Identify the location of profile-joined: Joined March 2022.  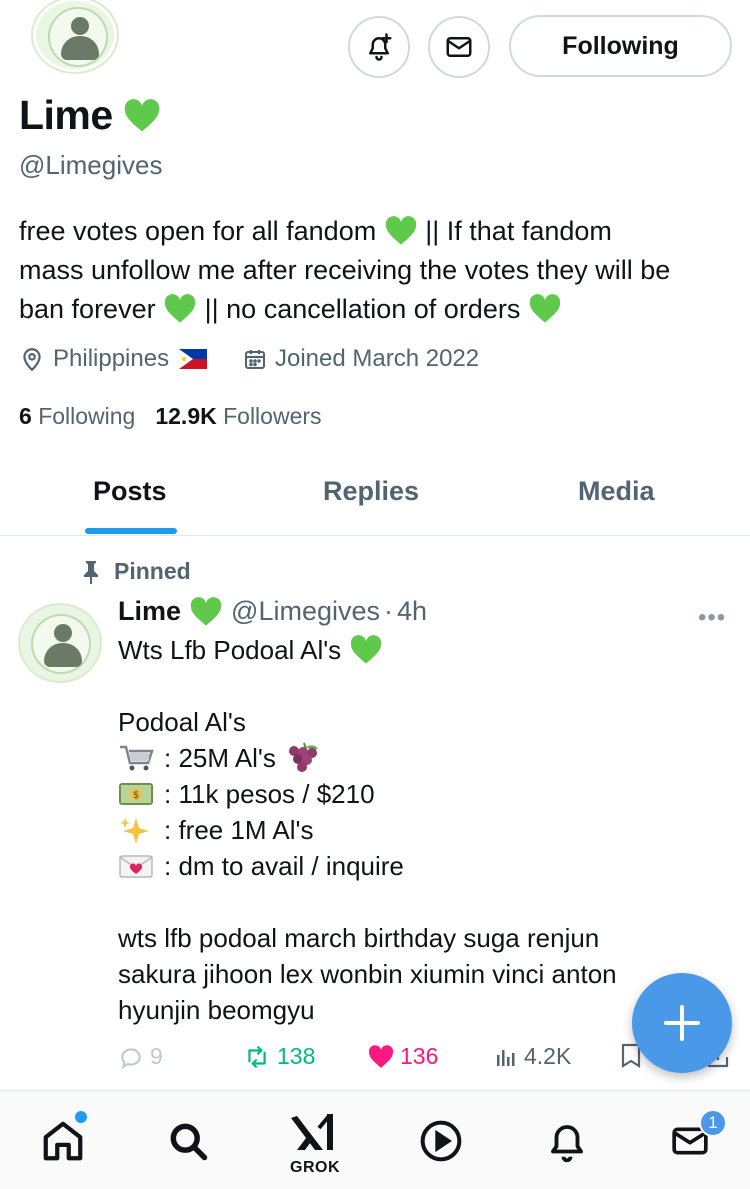
(361, 359).